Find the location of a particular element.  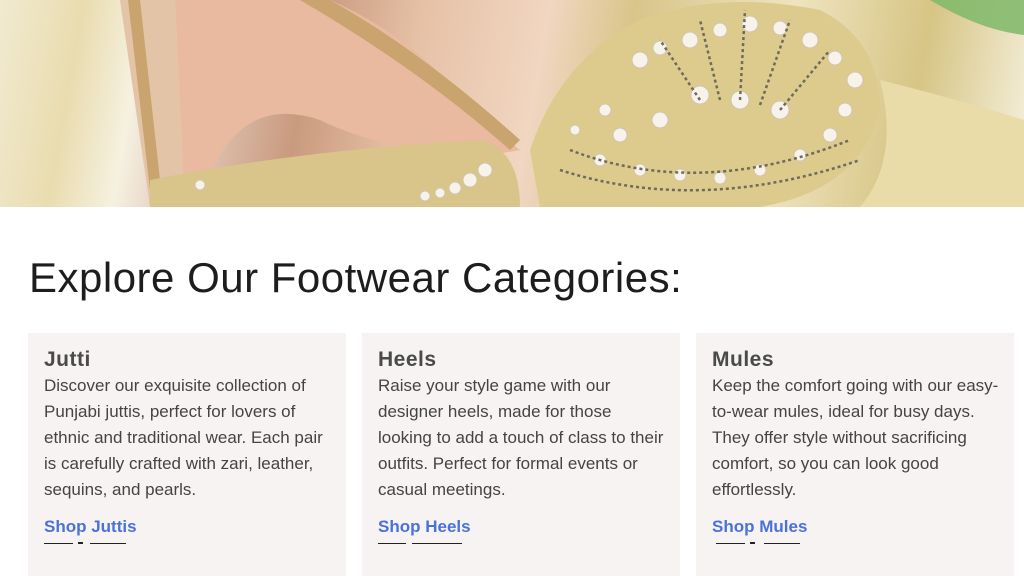

card-title: Mules is located at coordinates (743, 359).